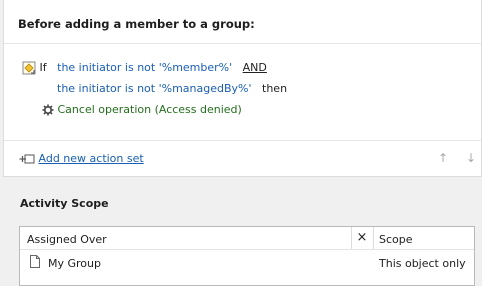 The height and width of the screenshot is (286, 482). Describe the element at coordinates (74, 263) in the screenshot. I see `row-assigned-over: My Group` at that location.